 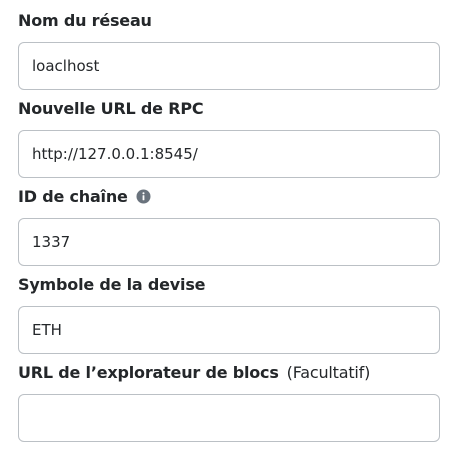 I want to click on info-icon, so click(x=143, y=196).